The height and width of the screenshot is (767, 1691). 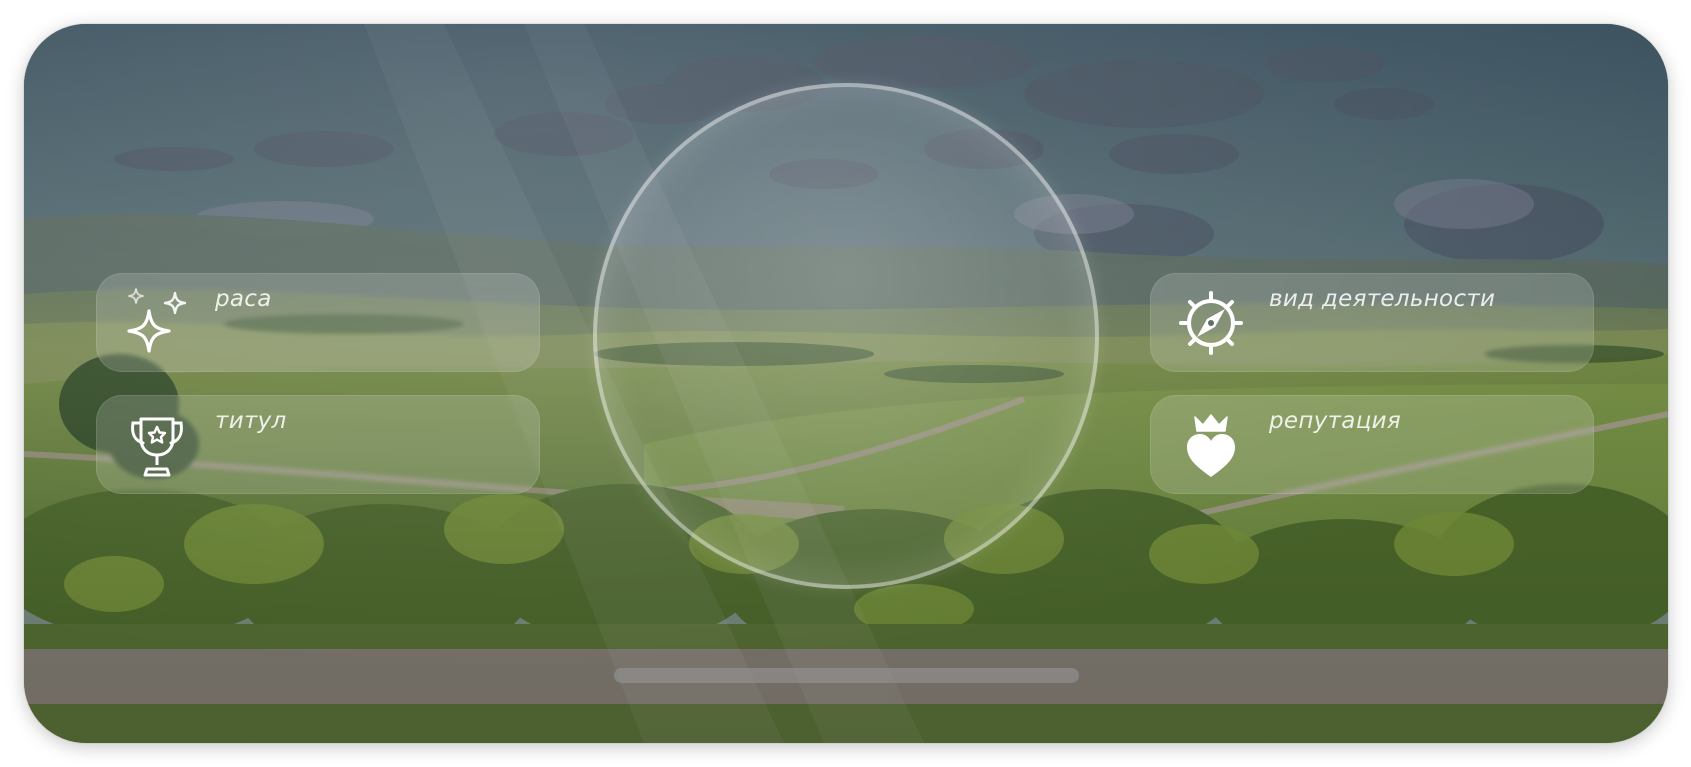 I want to click on sparkles-icon, so click(x=157, y=323).